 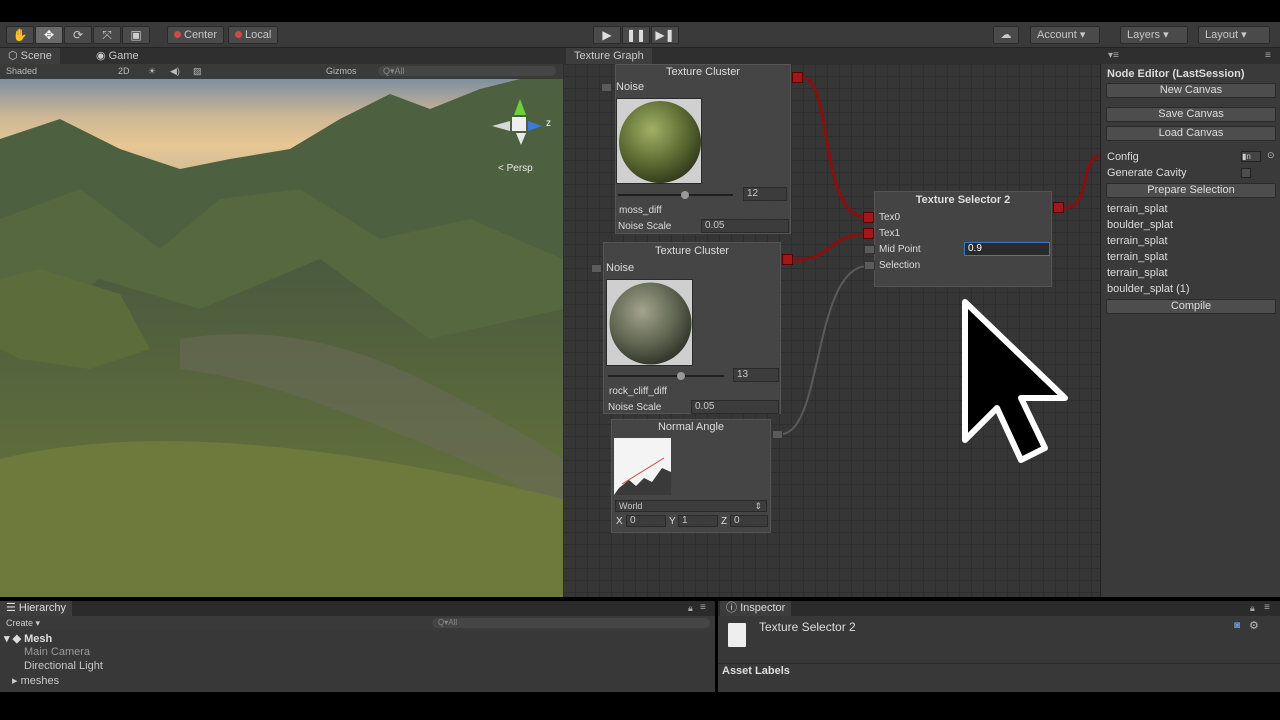 I want to click on graph-menu-icon: ▾≡, so click(x=1113, y=55).